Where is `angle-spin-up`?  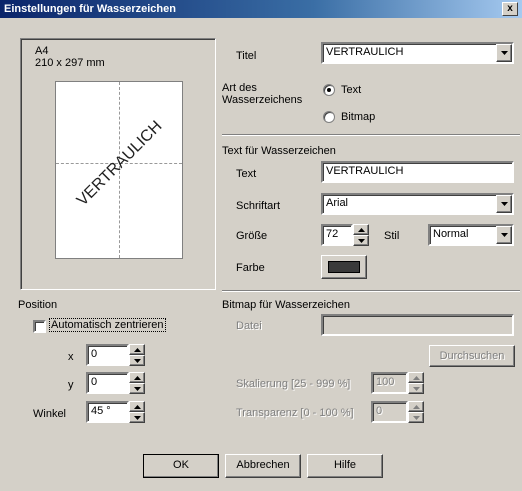
angle-spin-up is located at coordinates (137, 406).